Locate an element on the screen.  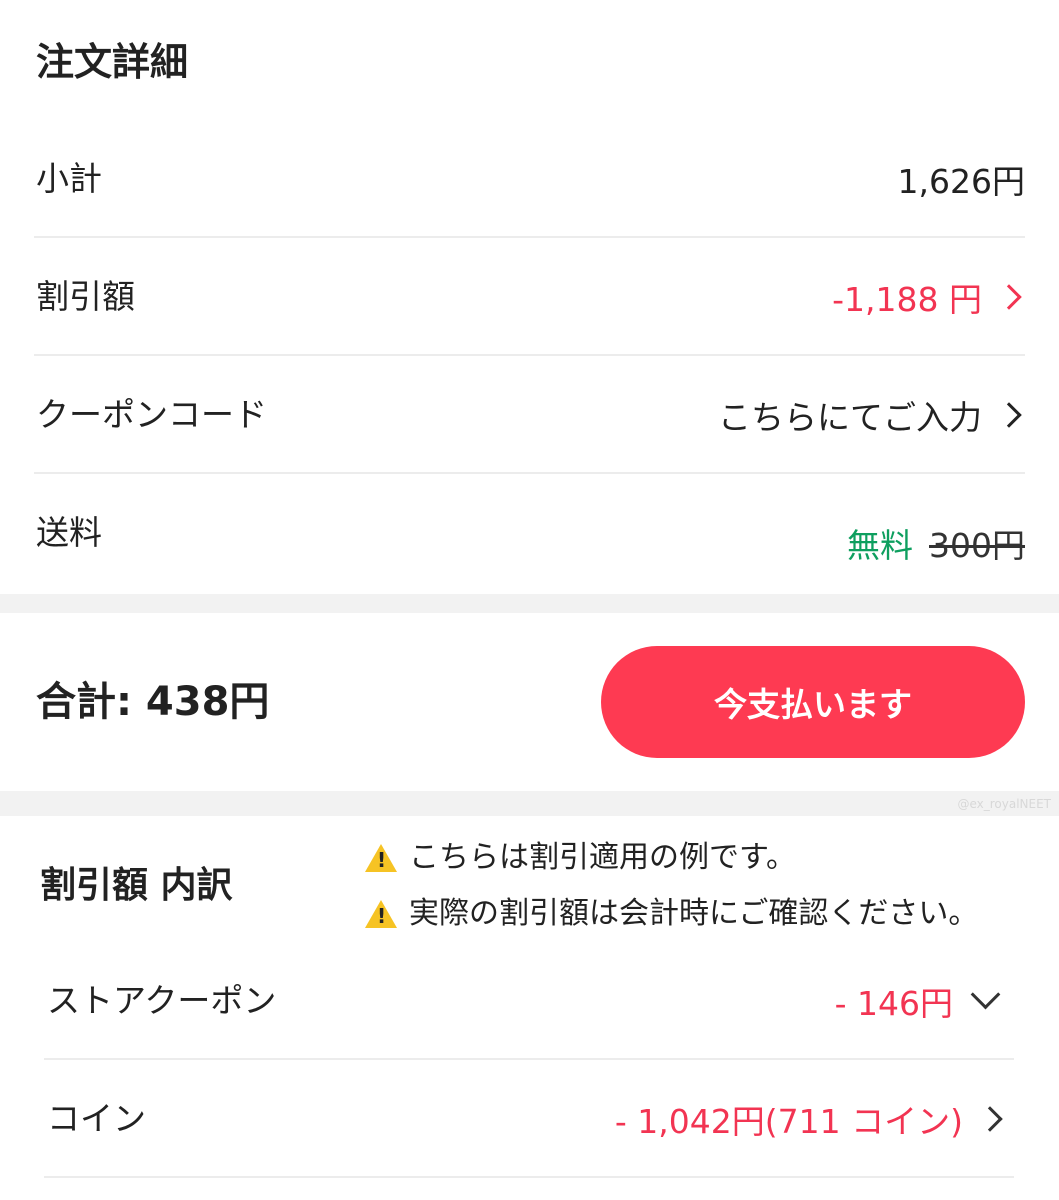
coin-row: コイン - 1,042円(711 コイン) is located at coordinates (529, 1119).